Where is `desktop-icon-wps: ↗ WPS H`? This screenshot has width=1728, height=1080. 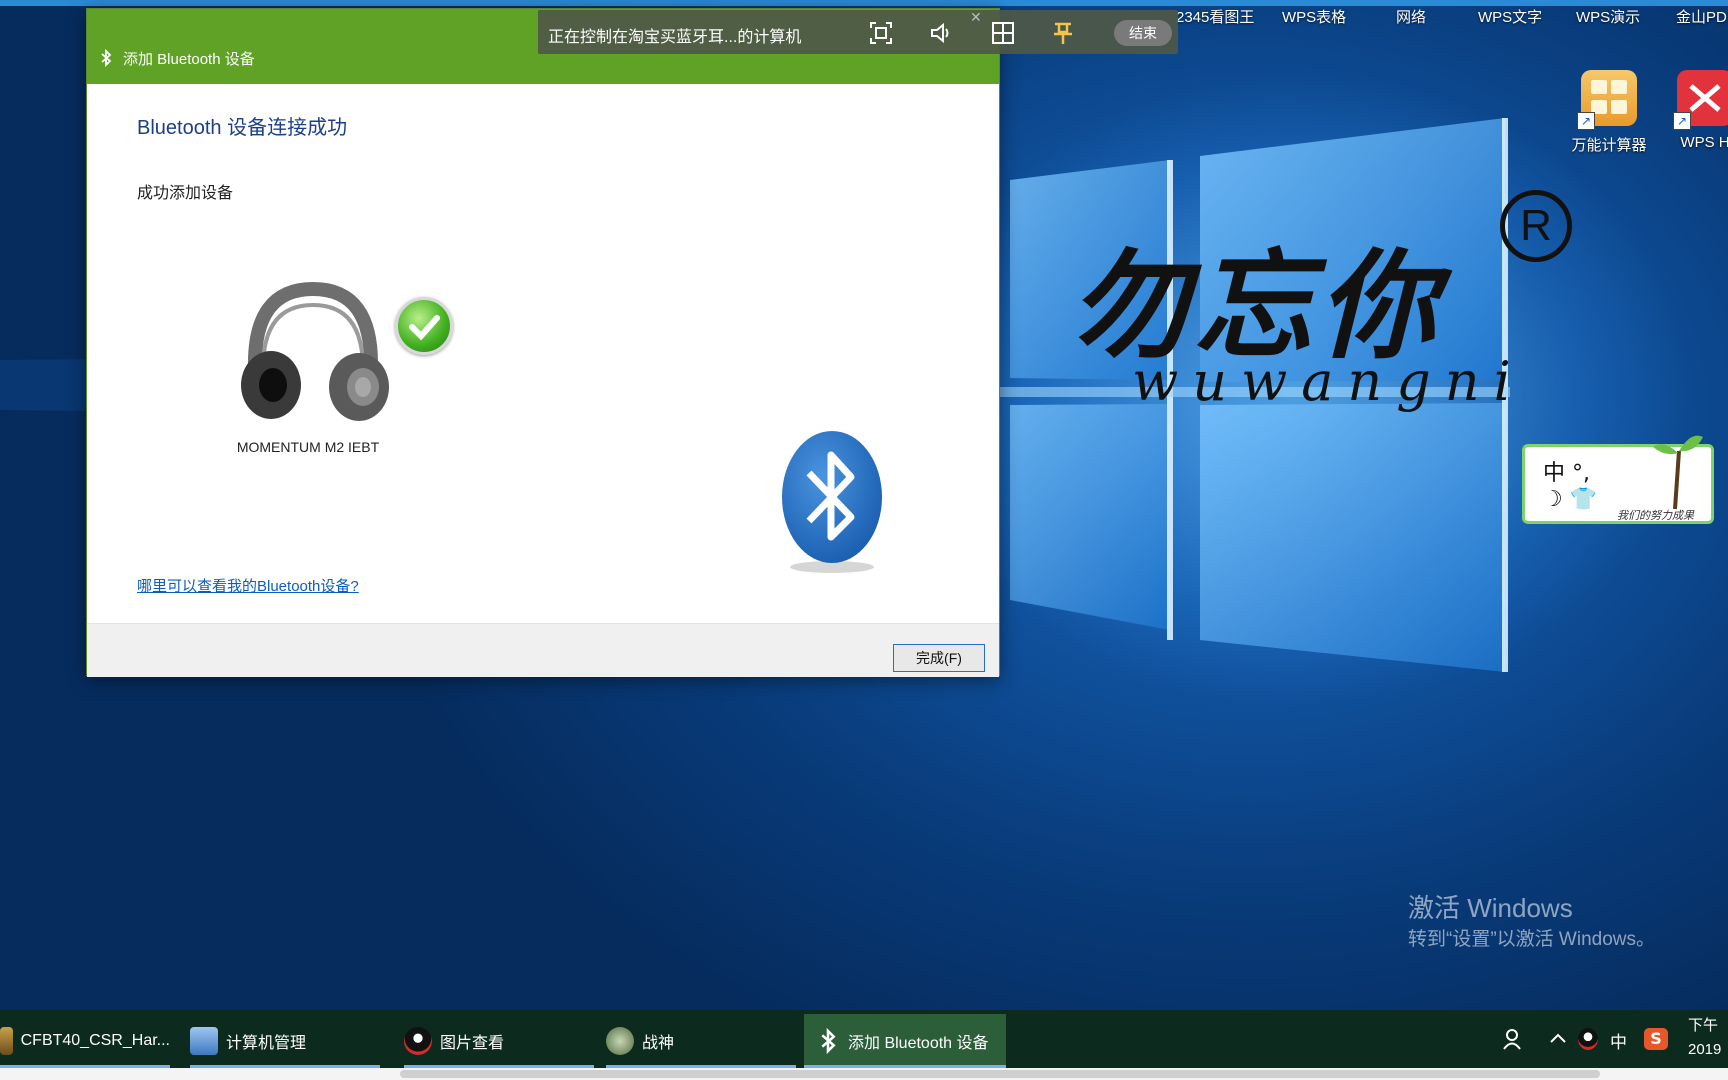
desktop-icon-wps: ↗ WPS H is located at coordinates (1694, 110).